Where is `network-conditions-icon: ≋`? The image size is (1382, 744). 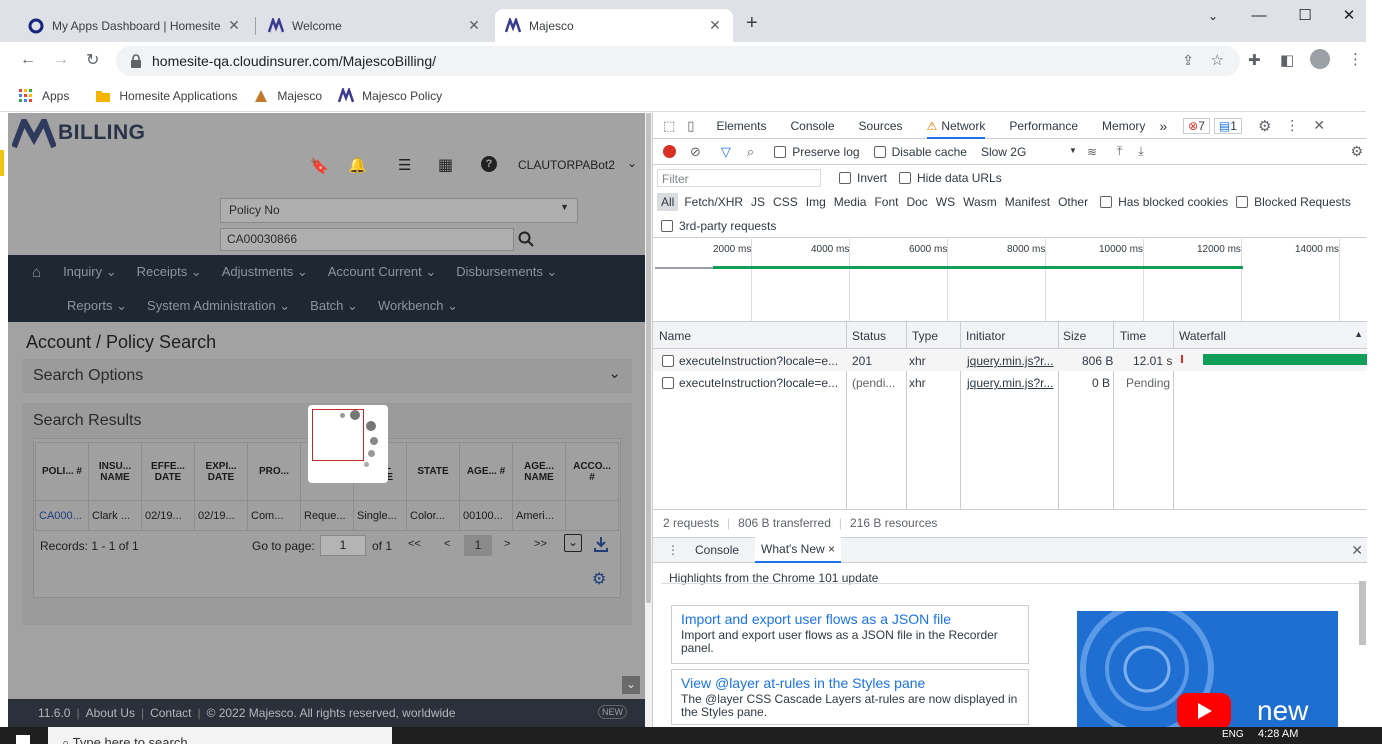 network-conditions-icon: ≋ is located at coordinates (1092, 152).